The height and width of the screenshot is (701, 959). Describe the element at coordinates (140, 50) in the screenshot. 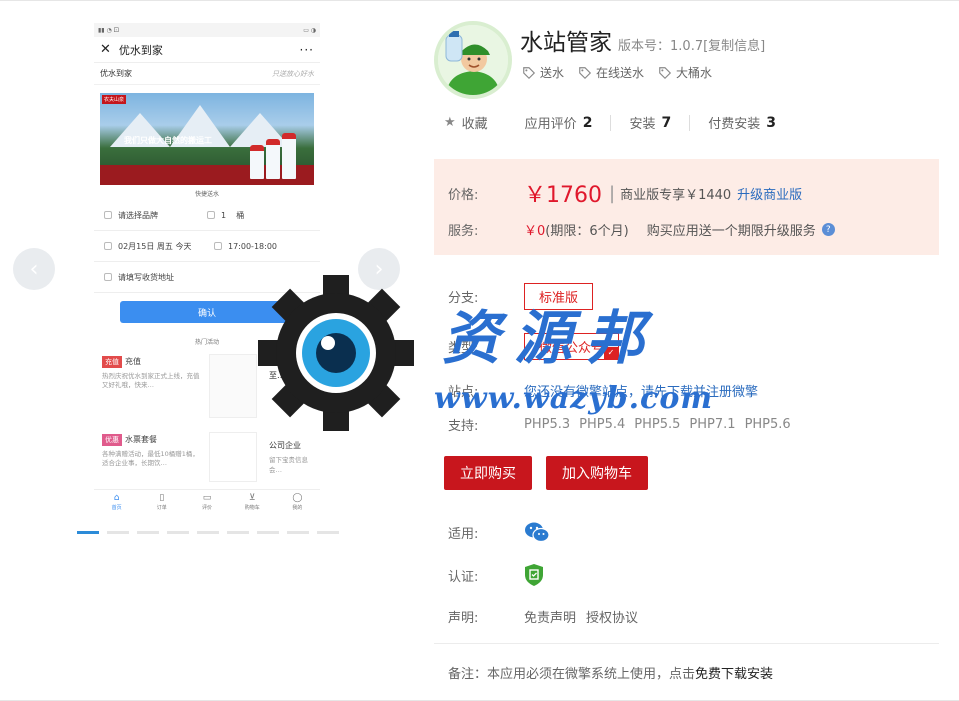

I see `phone-title: 优水到家` at that location.